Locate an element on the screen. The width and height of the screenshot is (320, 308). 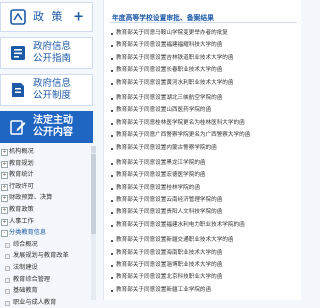
document-link: 教育部关于同意马鞍山学院变更举办者的批复 is located at coordinates (203, 33).